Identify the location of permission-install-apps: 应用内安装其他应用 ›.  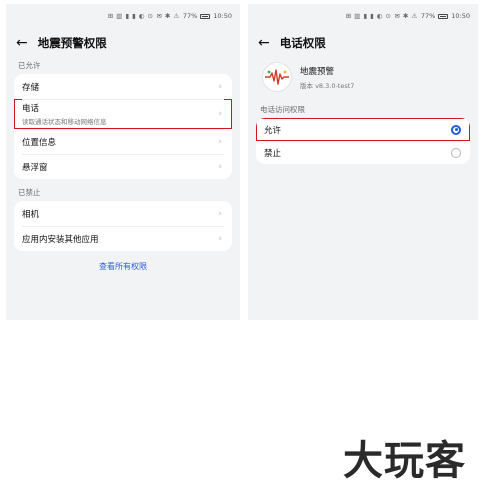
(123, 238).